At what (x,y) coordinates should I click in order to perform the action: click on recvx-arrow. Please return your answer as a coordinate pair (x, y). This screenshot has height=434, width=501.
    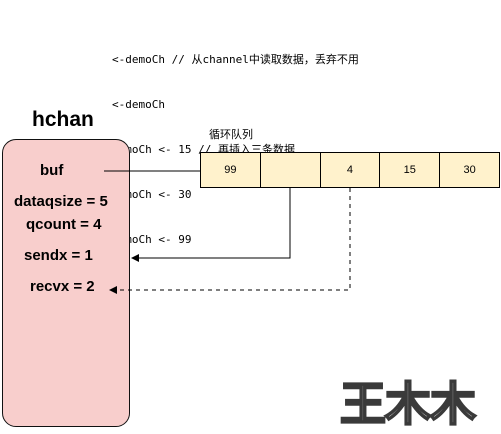
    Looking at the image, I should click on (230, 241).